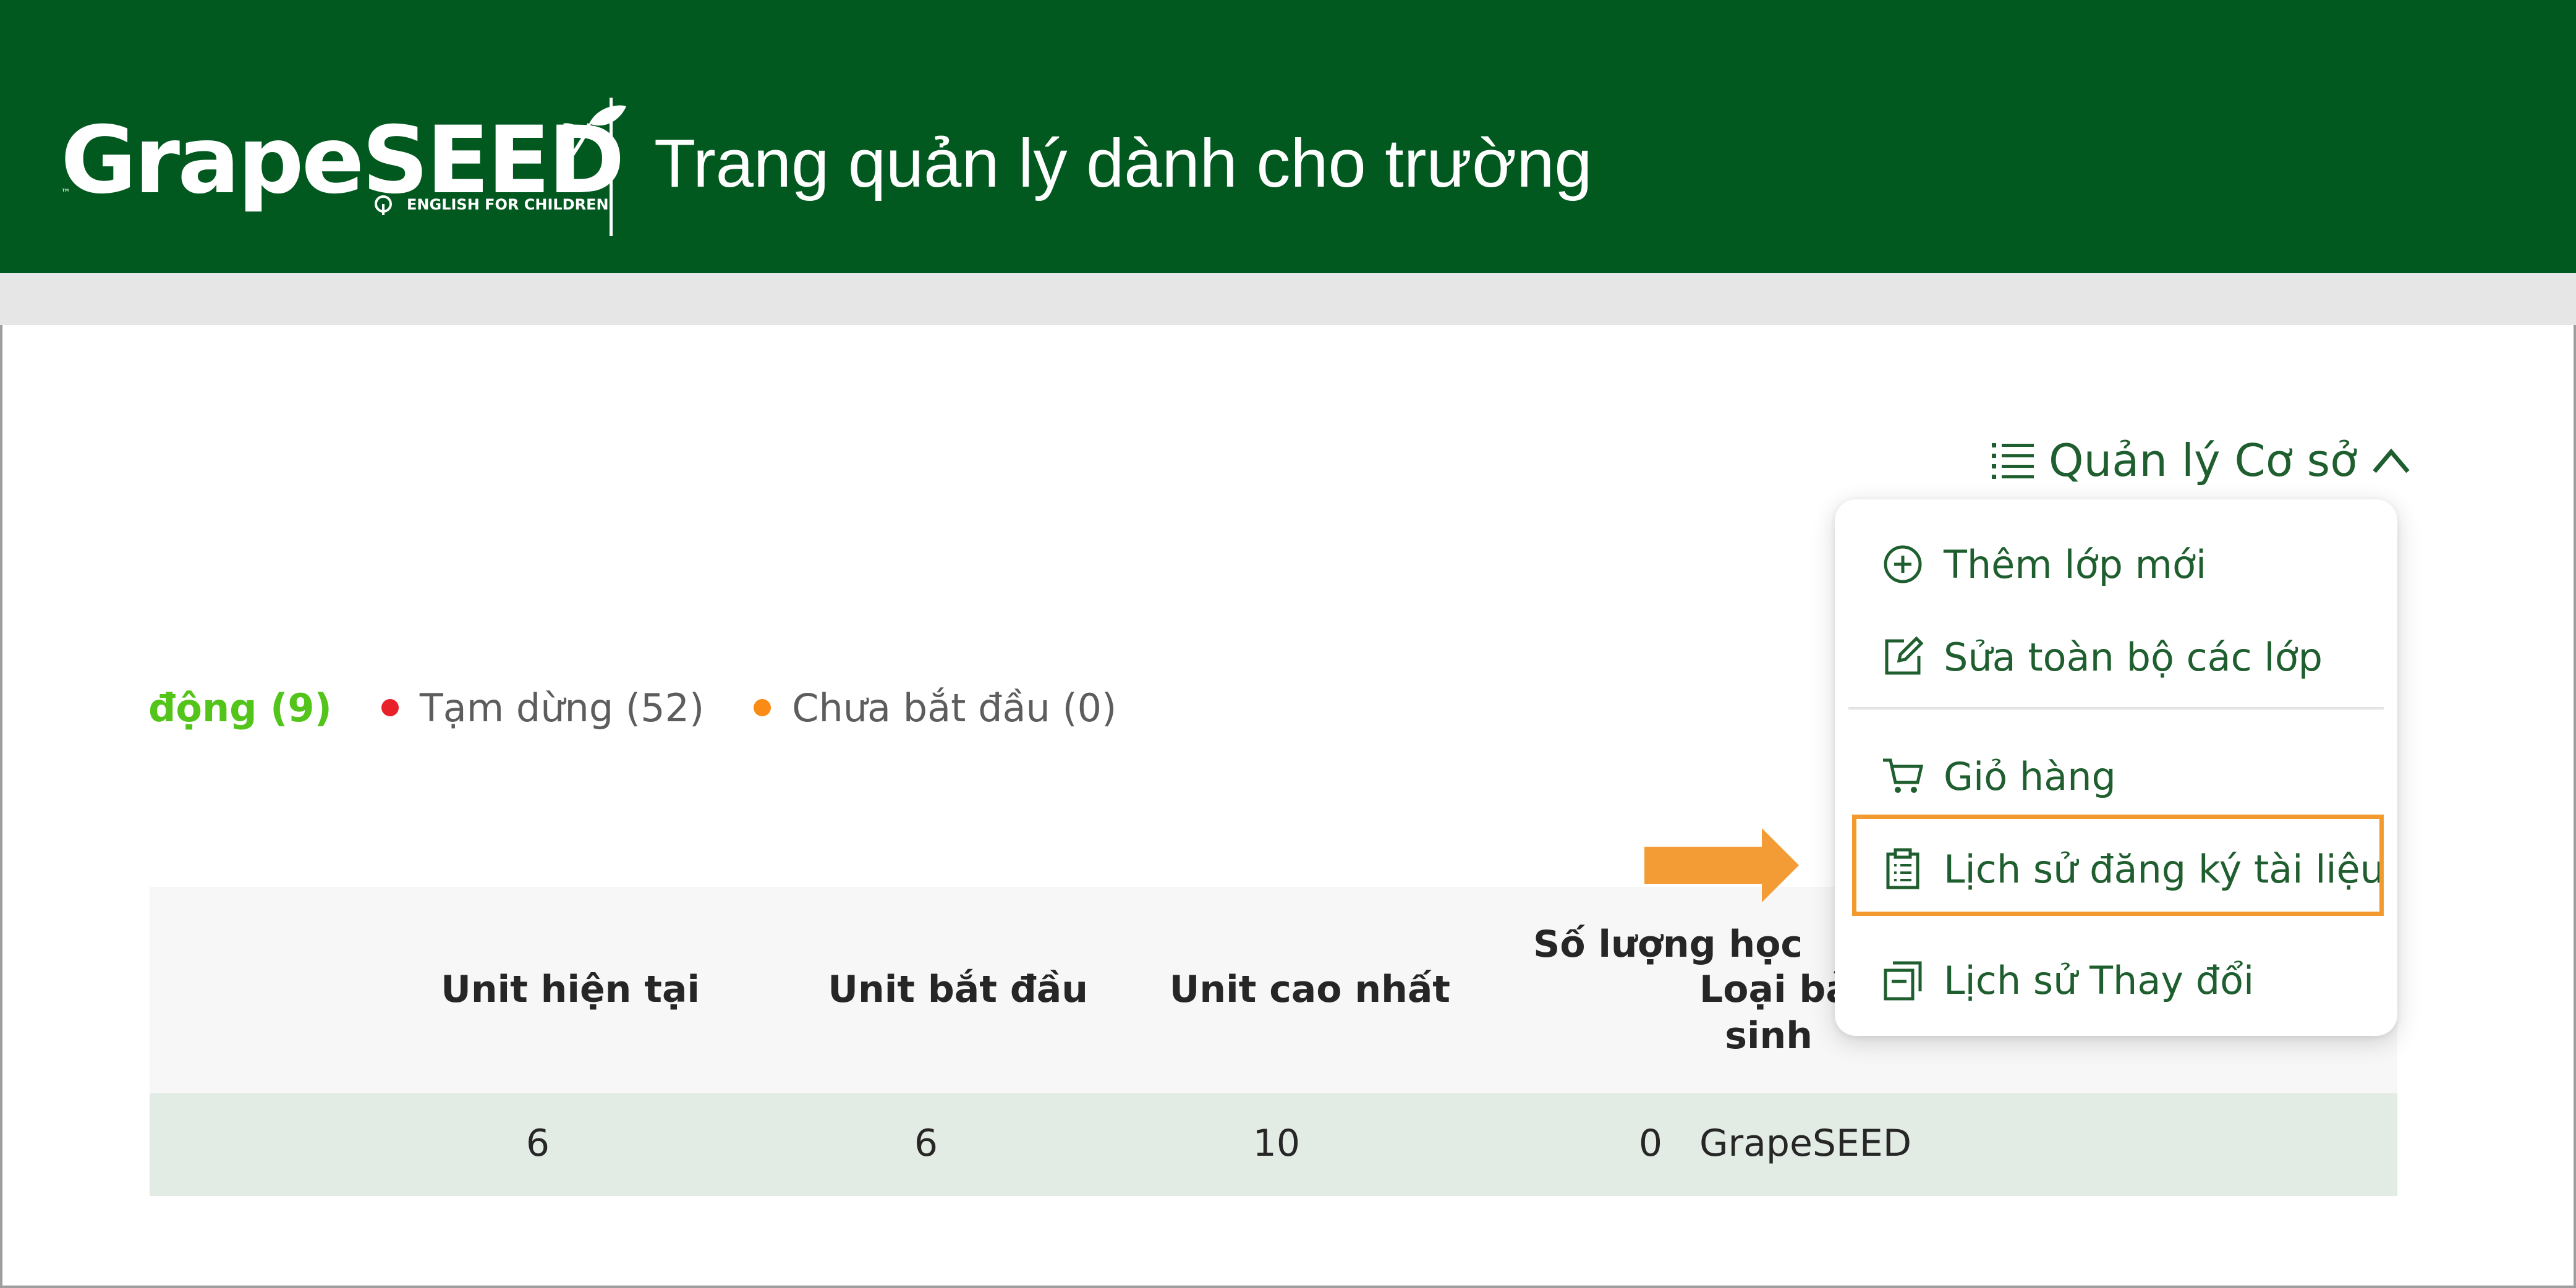 This screenshot has width=2576, height=1288. Describe the element at coordinates (390, 707) in the screenshot. I see `paused-status-dot` at that location.